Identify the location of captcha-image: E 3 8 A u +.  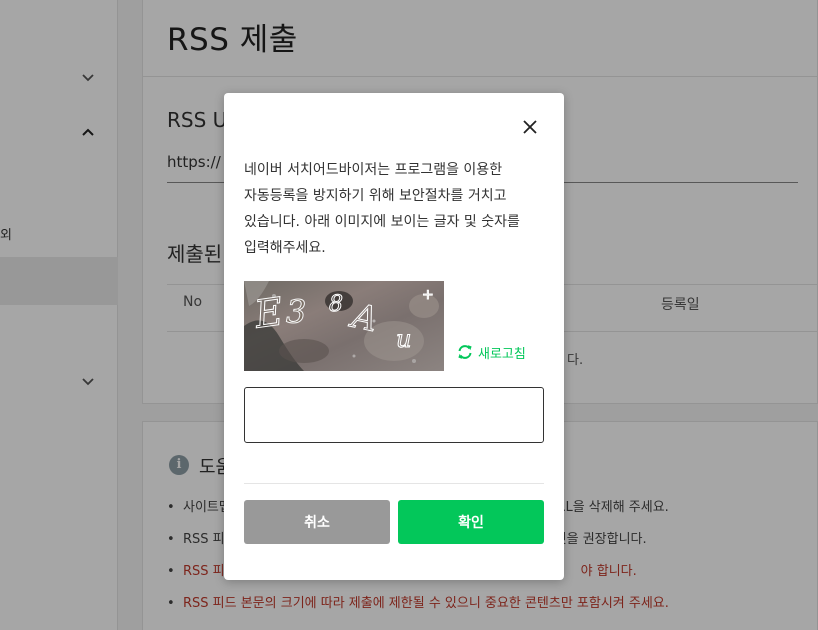
(344, 326).